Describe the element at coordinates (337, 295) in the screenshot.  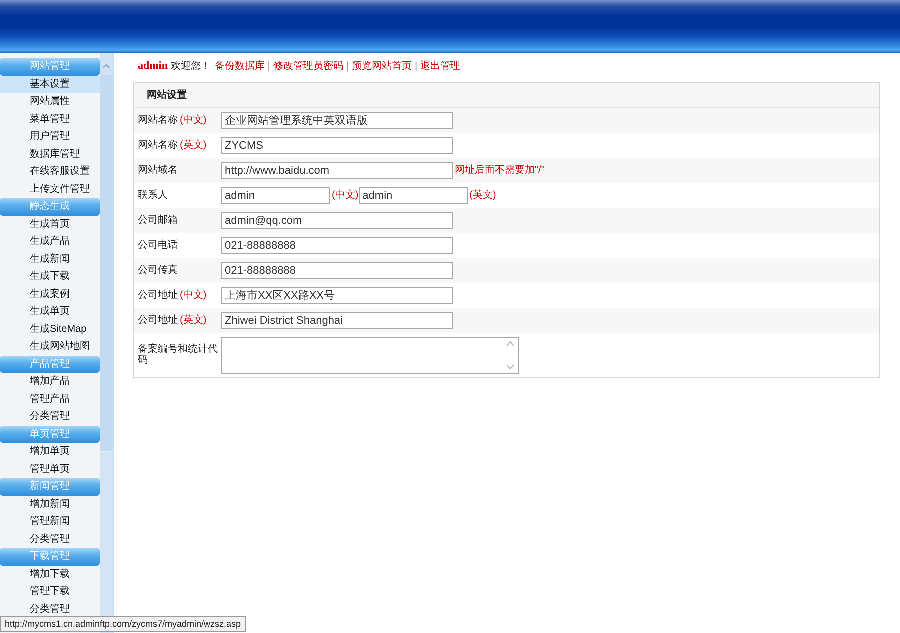
I see `text-input: 上海市XX区XX路XX号` at that location.